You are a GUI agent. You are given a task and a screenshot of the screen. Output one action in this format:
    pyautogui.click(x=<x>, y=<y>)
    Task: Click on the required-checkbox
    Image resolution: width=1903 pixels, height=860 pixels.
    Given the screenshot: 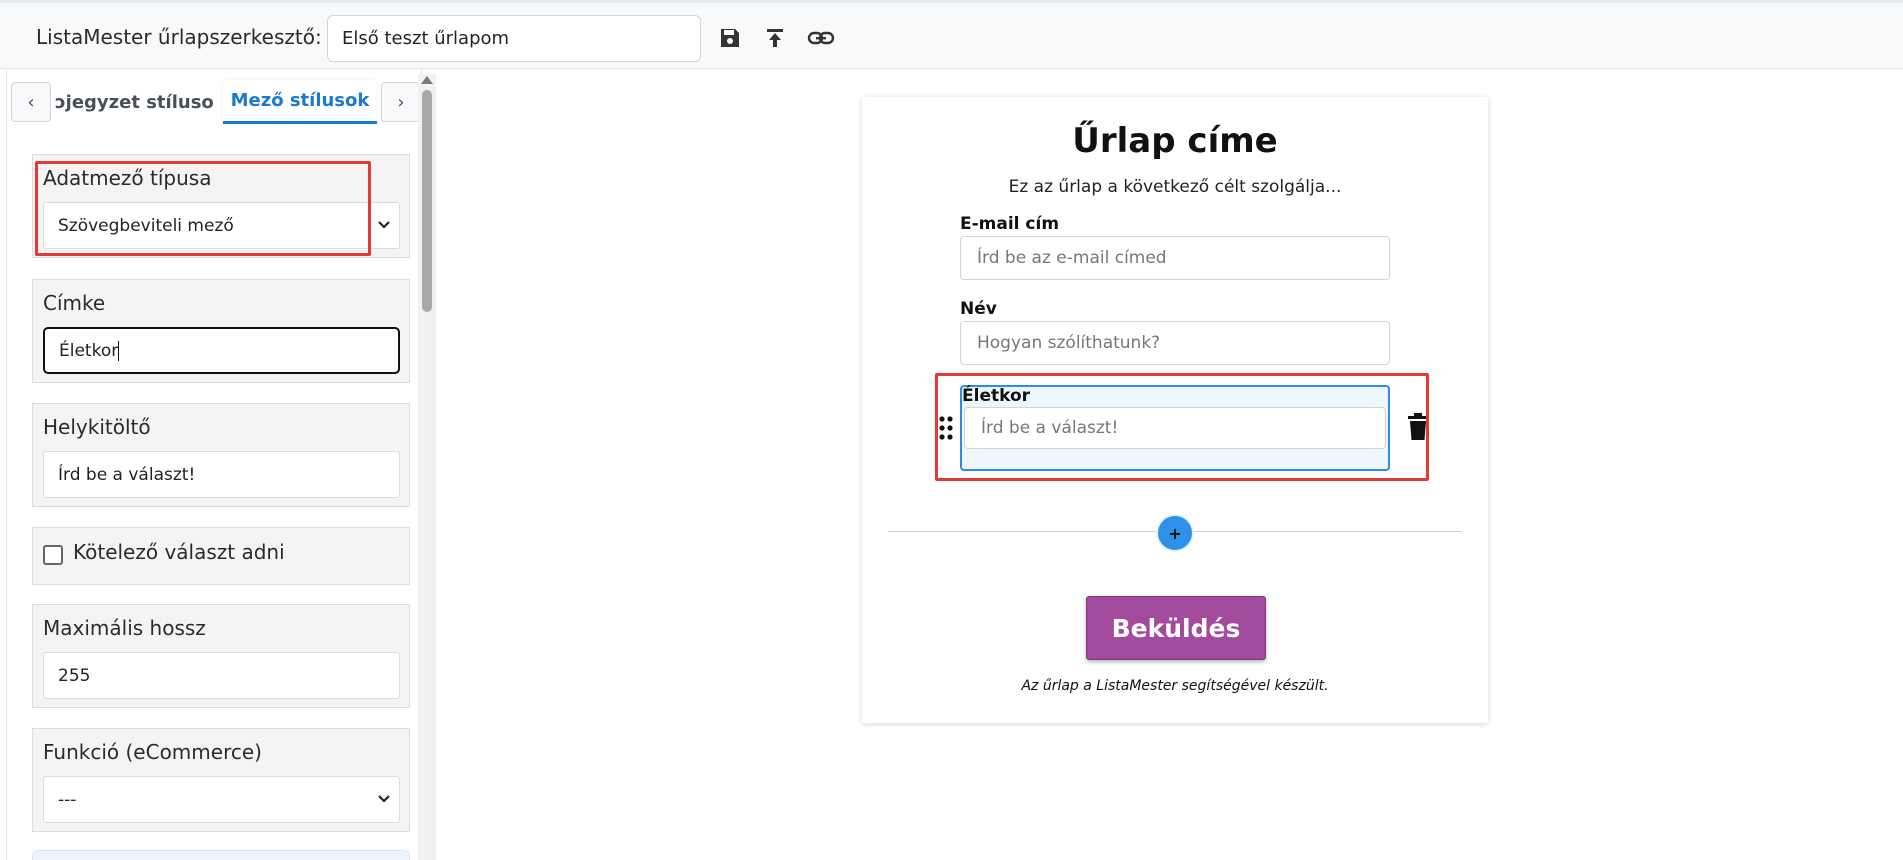 What is the action you would take?
    pyautogui.click(x=53, y=555)
    